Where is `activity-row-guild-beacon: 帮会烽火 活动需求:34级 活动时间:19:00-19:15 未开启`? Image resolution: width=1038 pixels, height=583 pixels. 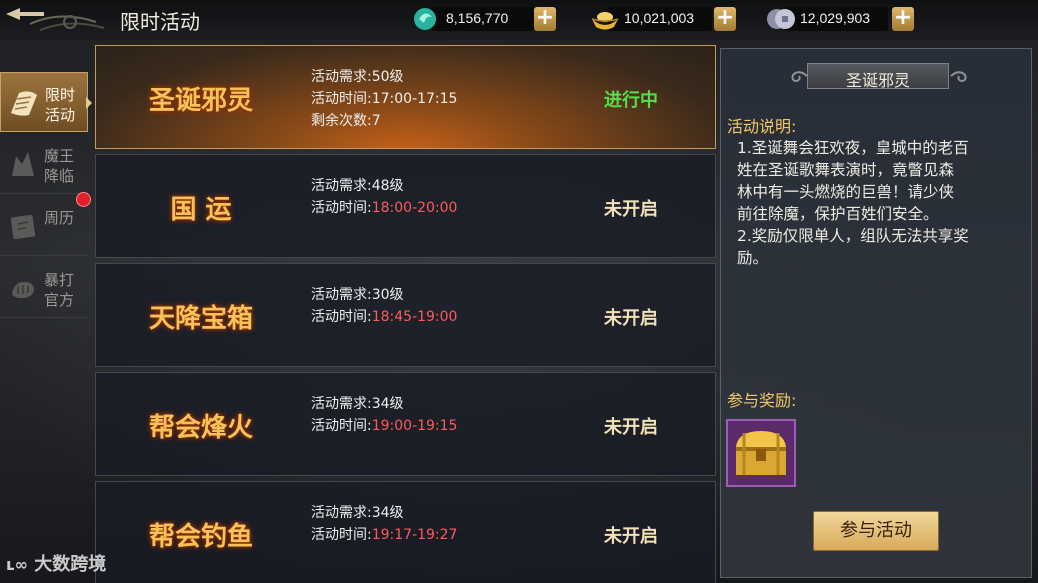
activity-row-guild-beacon: 帮会烽火 活动需求:34级 活动时间:19:00-19:15 未开启 is located at coordinates (405, 424).